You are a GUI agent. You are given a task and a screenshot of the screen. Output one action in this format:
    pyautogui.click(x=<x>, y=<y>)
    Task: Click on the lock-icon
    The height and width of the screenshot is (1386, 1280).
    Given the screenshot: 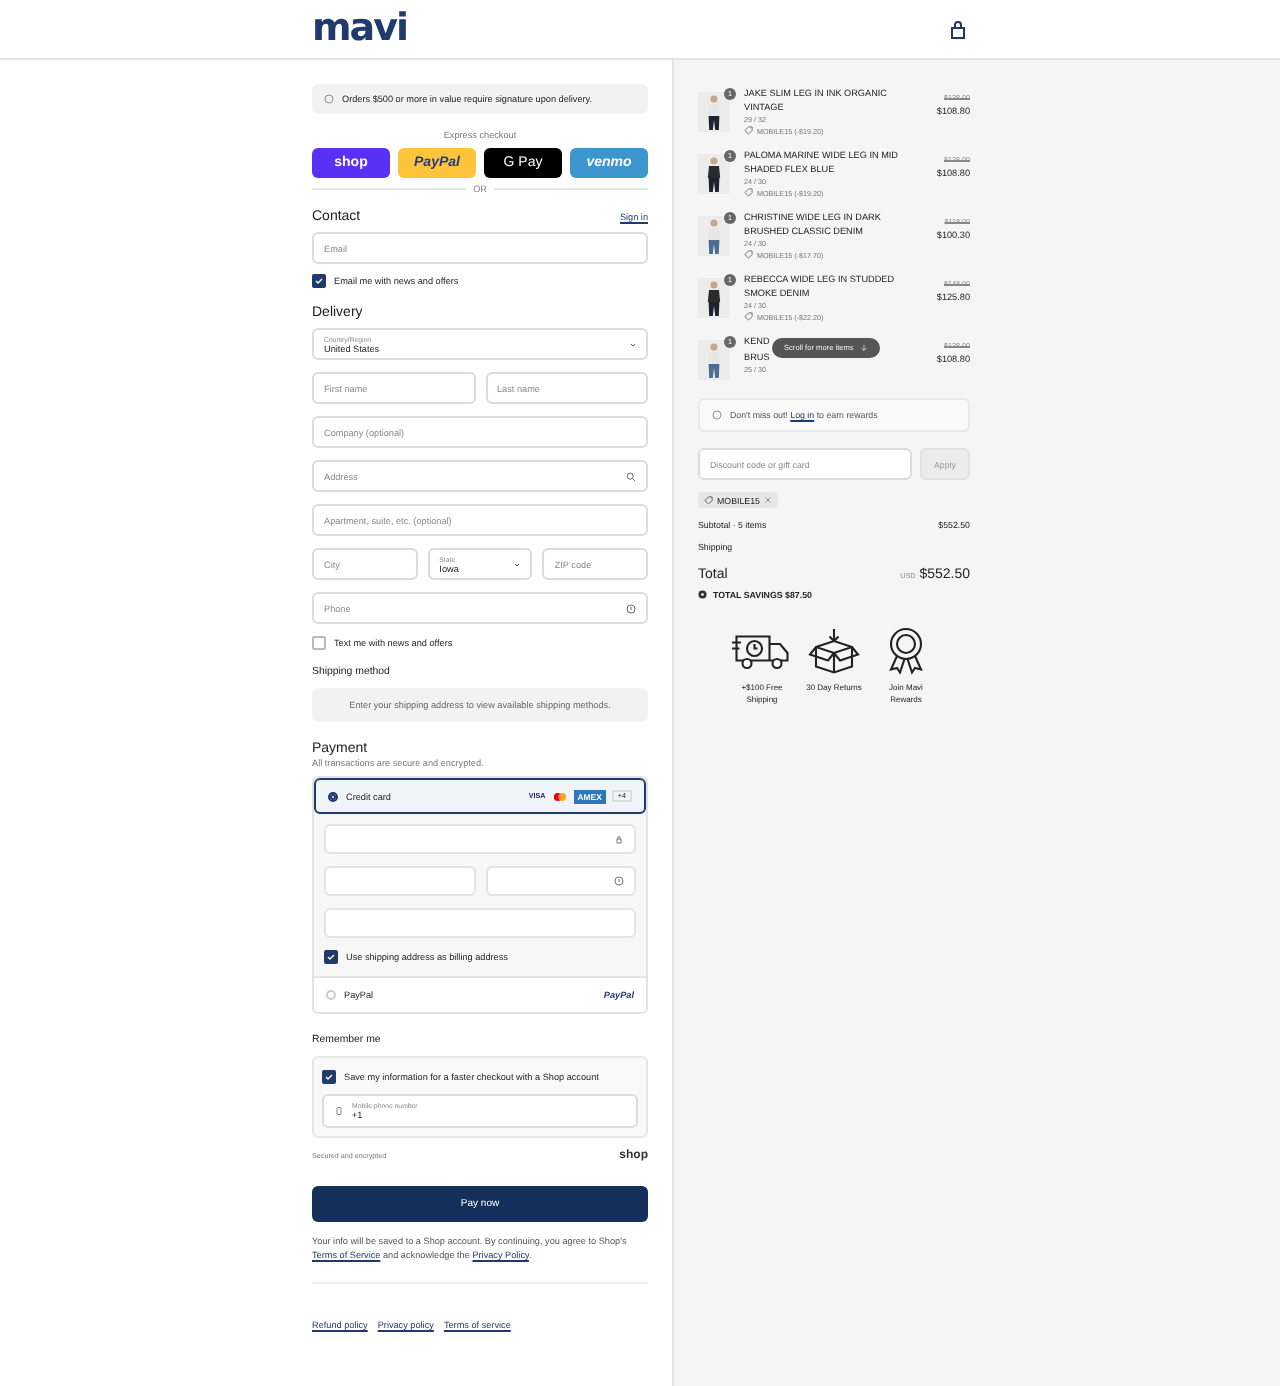 What is the action you would take?
    pyautogui.click(x=619, y=839)
    